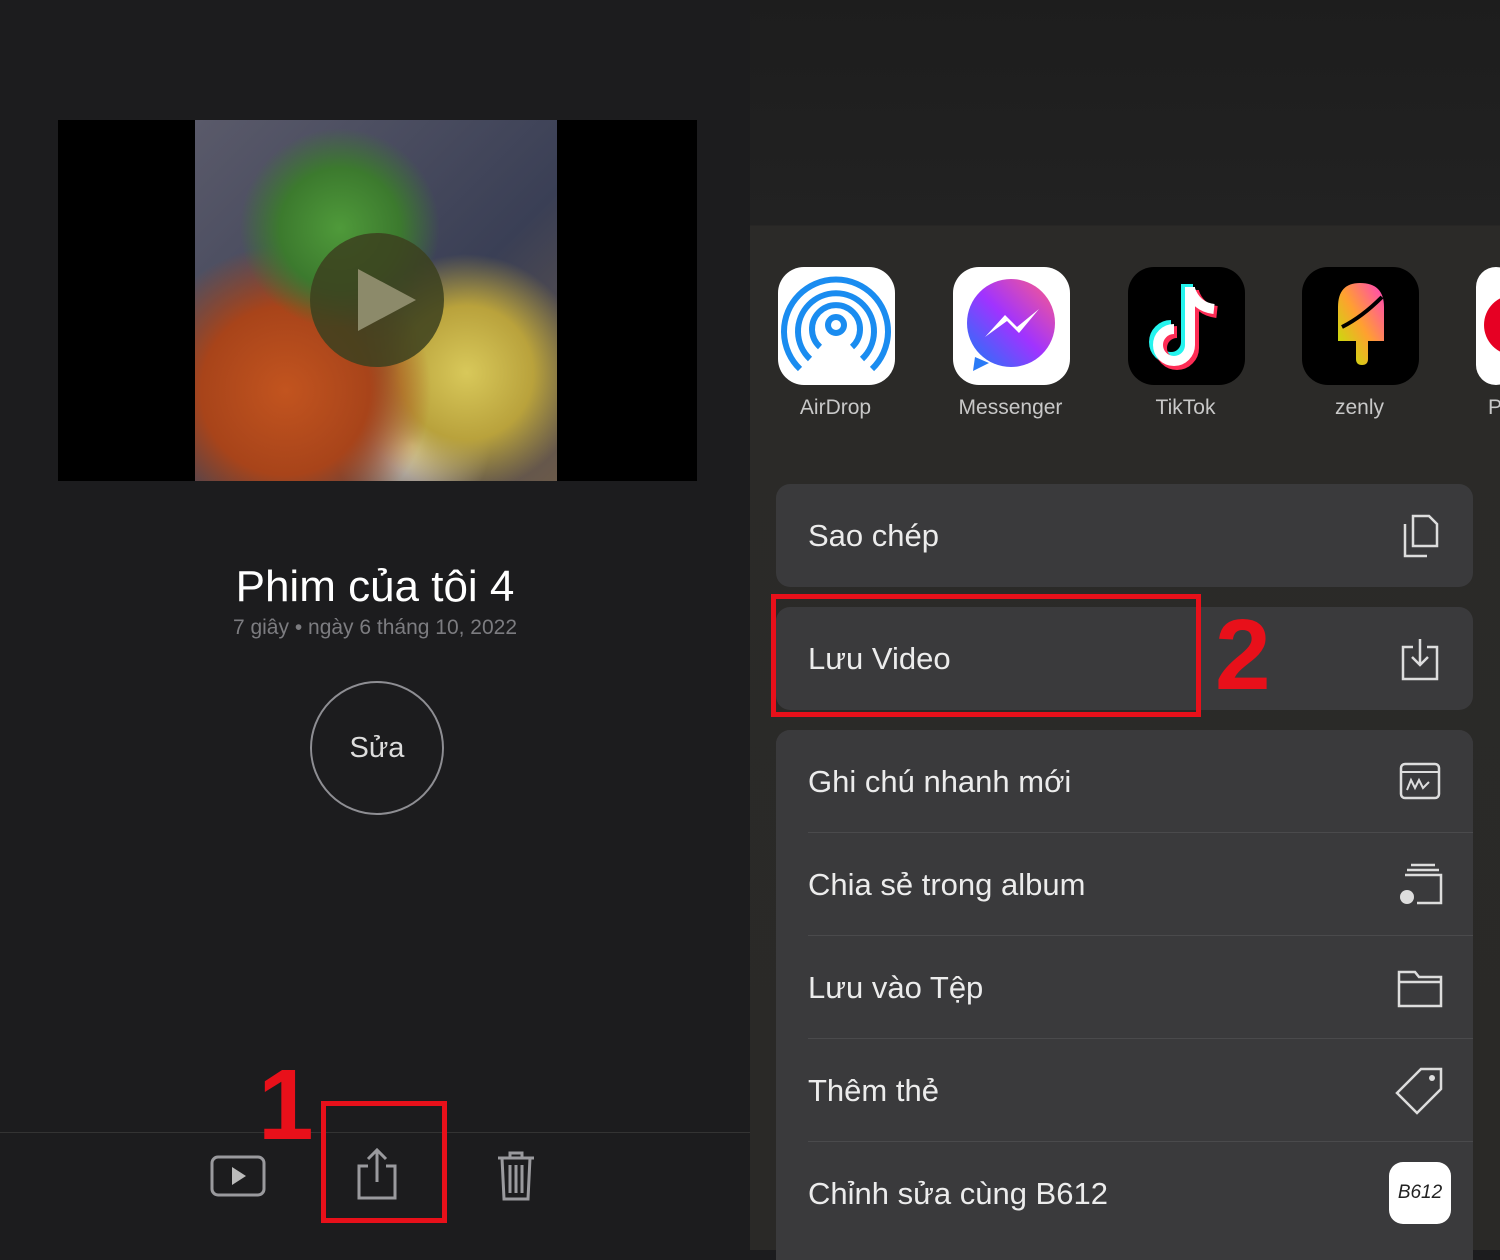  I want to click on app-tiktok, so click(1186, 326).